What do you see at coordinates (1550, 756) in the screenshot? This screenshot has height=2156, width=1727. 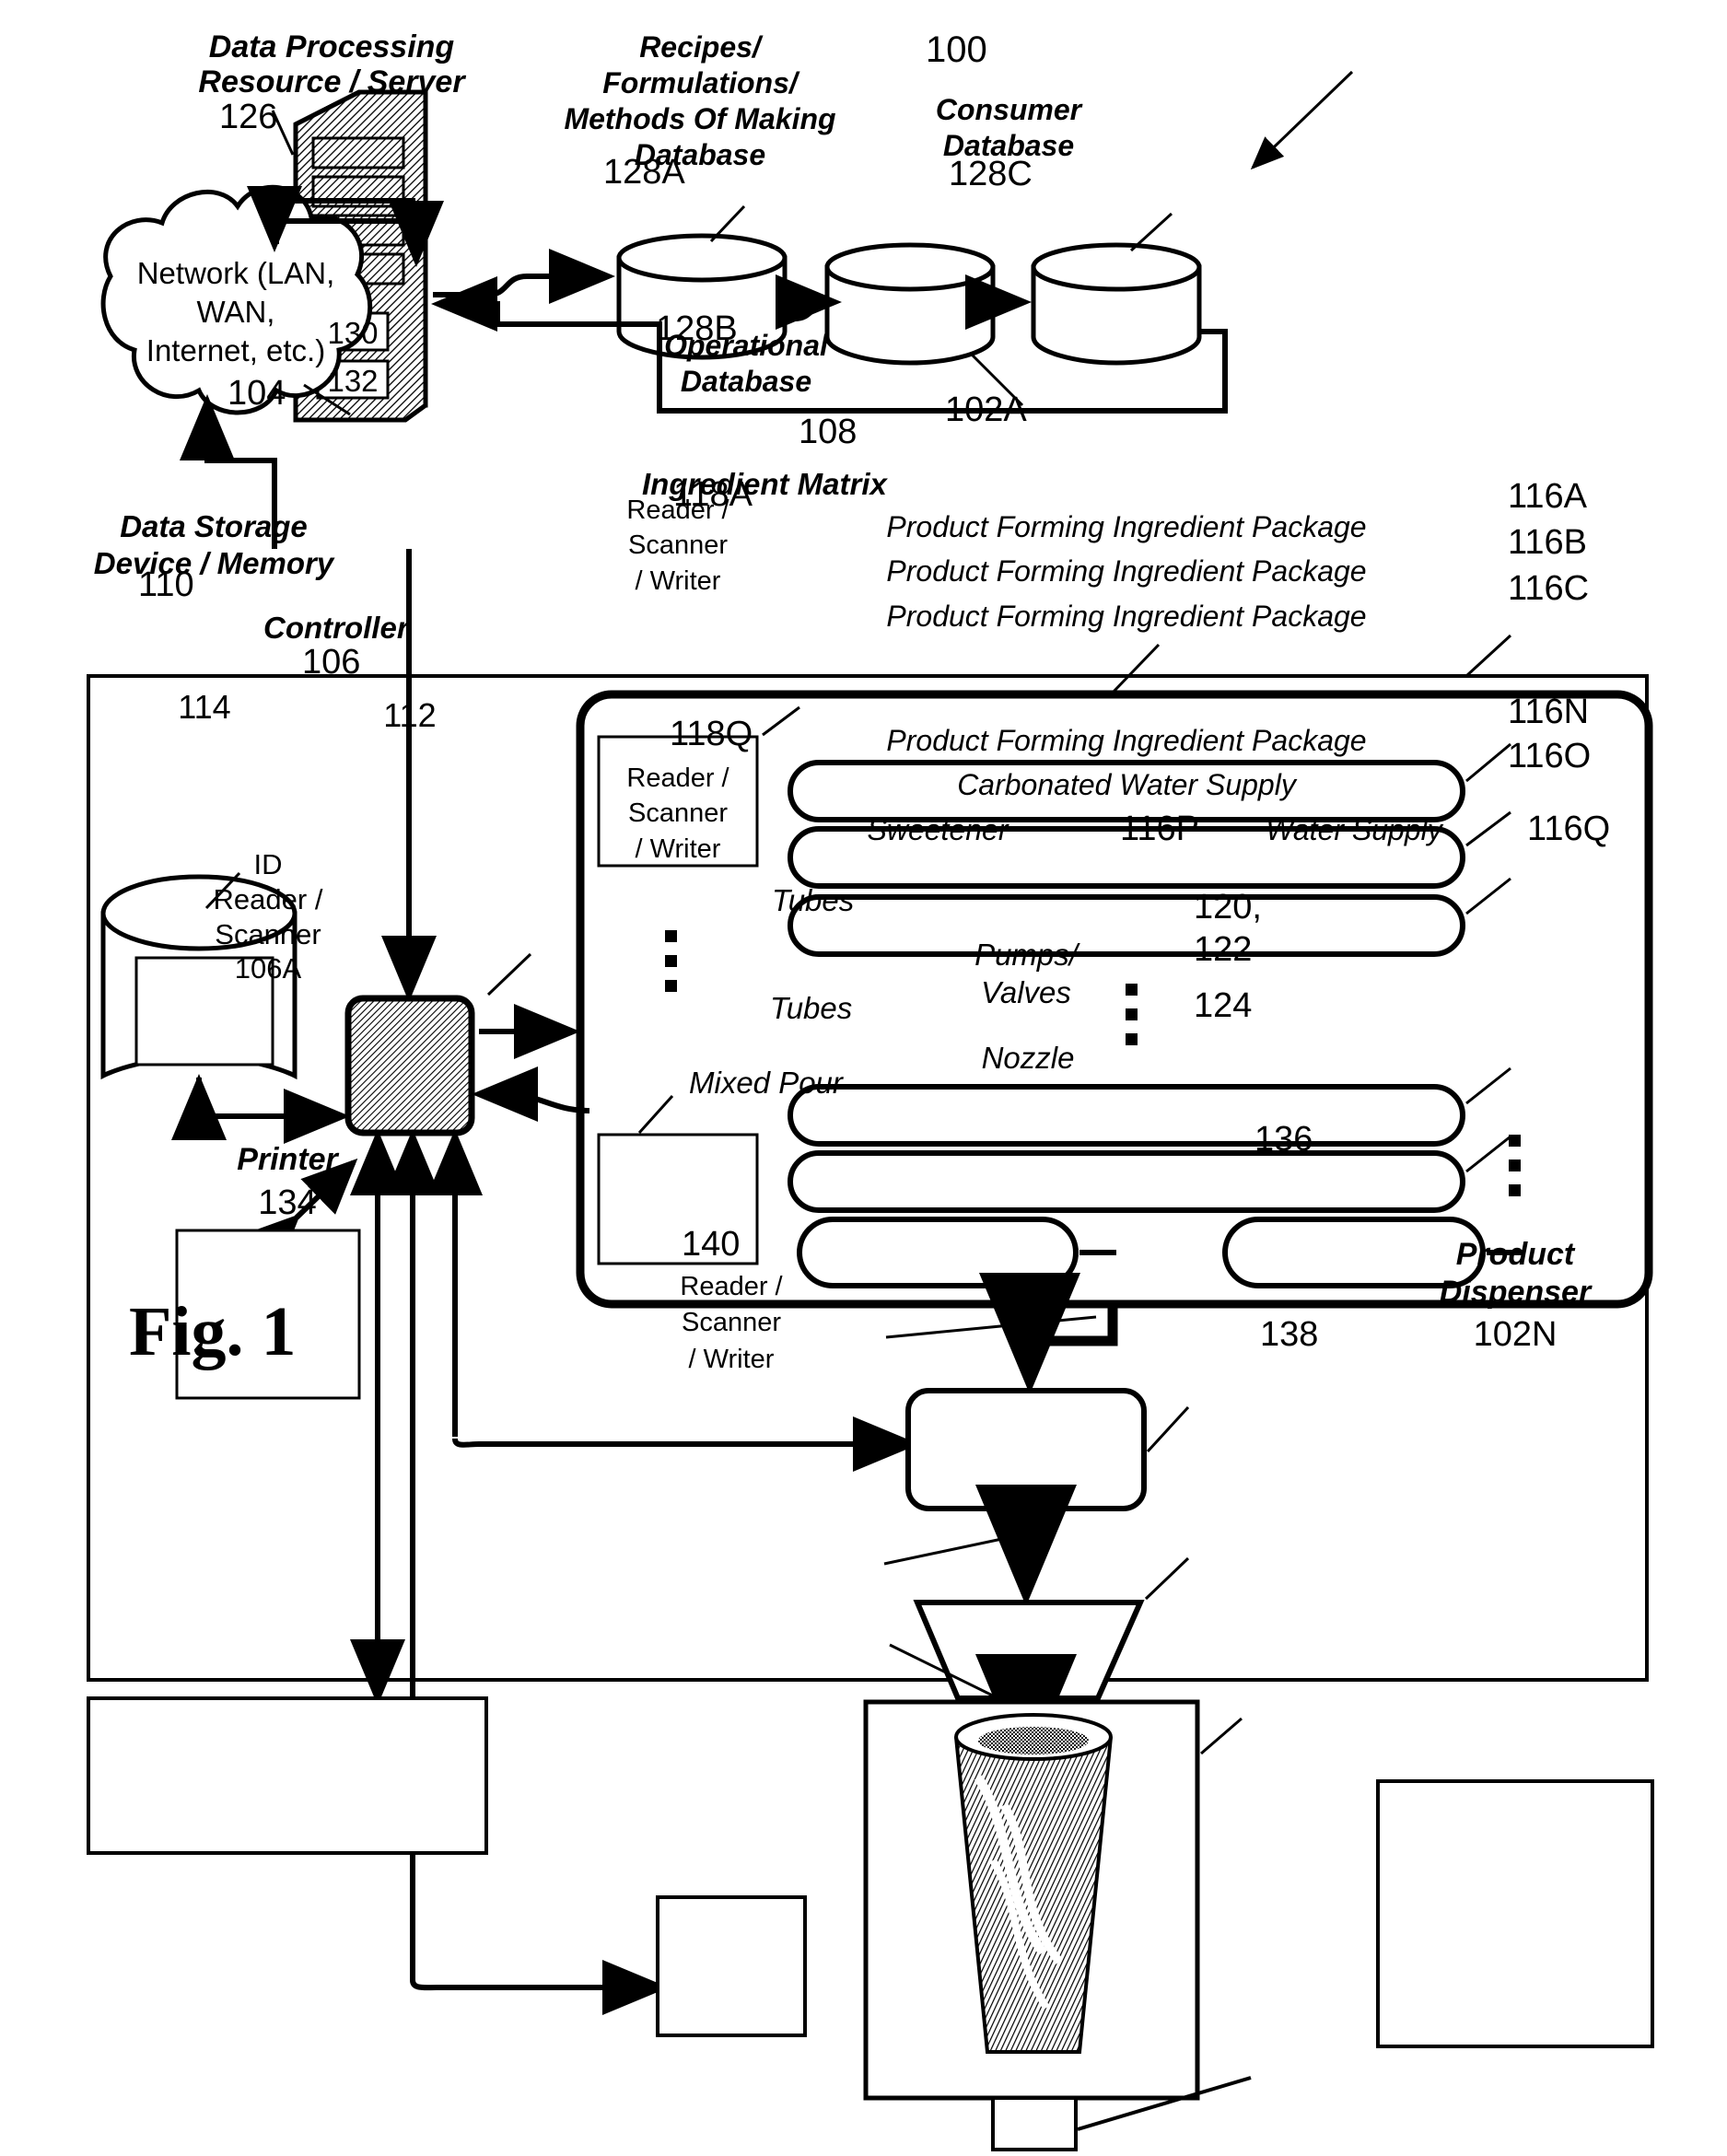 I see `package-116O-ref: 116O` at bounding box center [1550, 756].